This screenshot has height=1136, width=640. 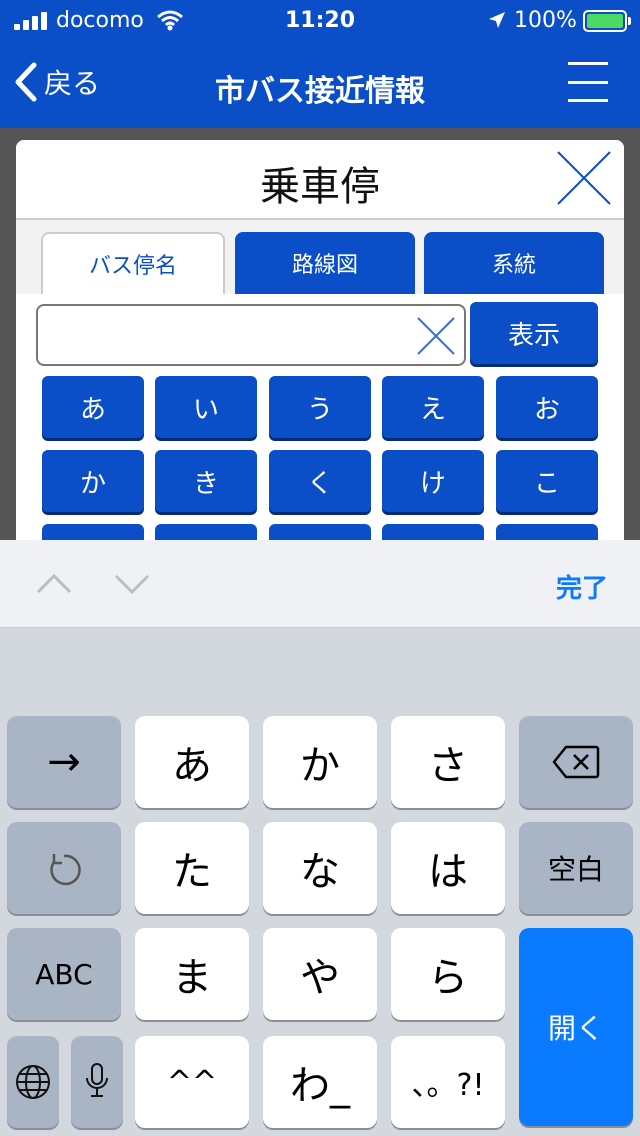 I want to click on kana-button: い, so click(x=206, y=407).